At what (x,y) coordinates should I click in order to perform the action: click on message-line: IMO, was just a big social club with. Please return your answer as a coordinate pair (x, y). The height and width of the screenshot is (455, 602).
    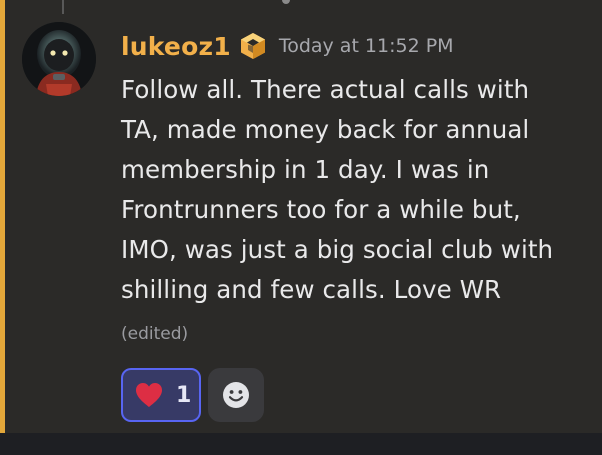
    Looking at the image, I should click on (337, 249).